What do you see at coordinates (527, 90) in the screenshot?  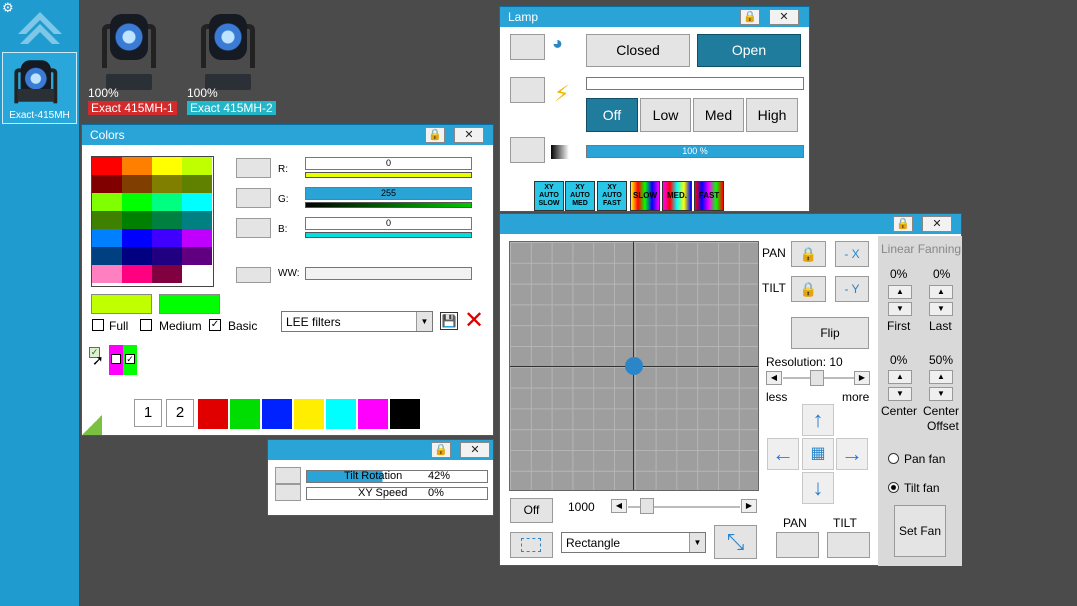 I see `power-set-button` at bounding box center [527, 90].